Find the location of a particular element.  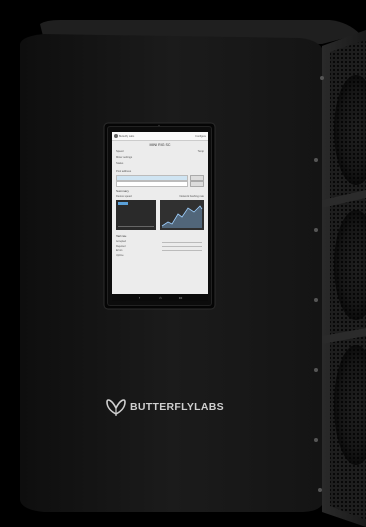

network-rate-graph is located at coordinates (182, 216).